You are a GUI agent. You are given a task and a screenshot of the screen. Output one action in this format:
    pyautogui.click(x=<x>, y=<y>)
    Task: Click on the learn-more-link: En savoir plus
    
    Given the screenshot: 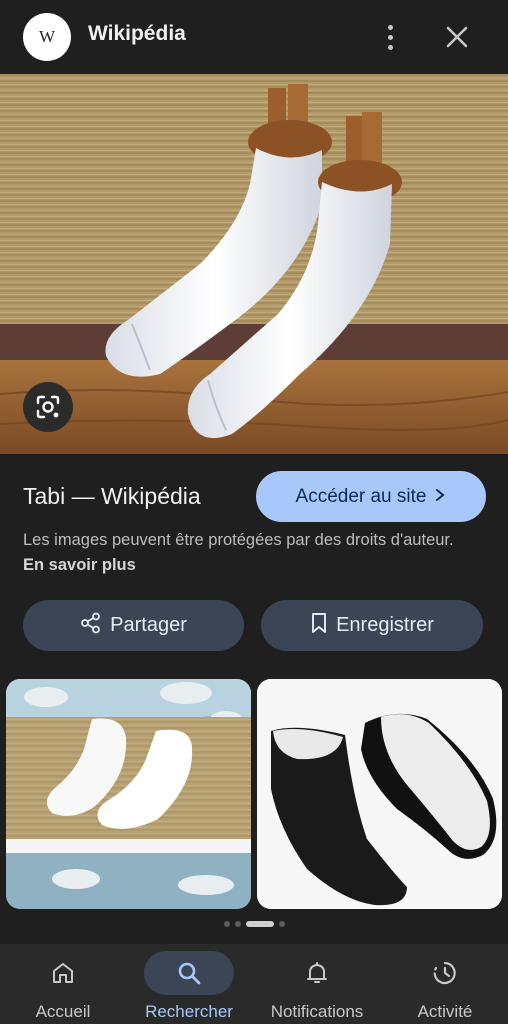 What is the action you would take?
    pyautogui.click(x=79, y=565)
    